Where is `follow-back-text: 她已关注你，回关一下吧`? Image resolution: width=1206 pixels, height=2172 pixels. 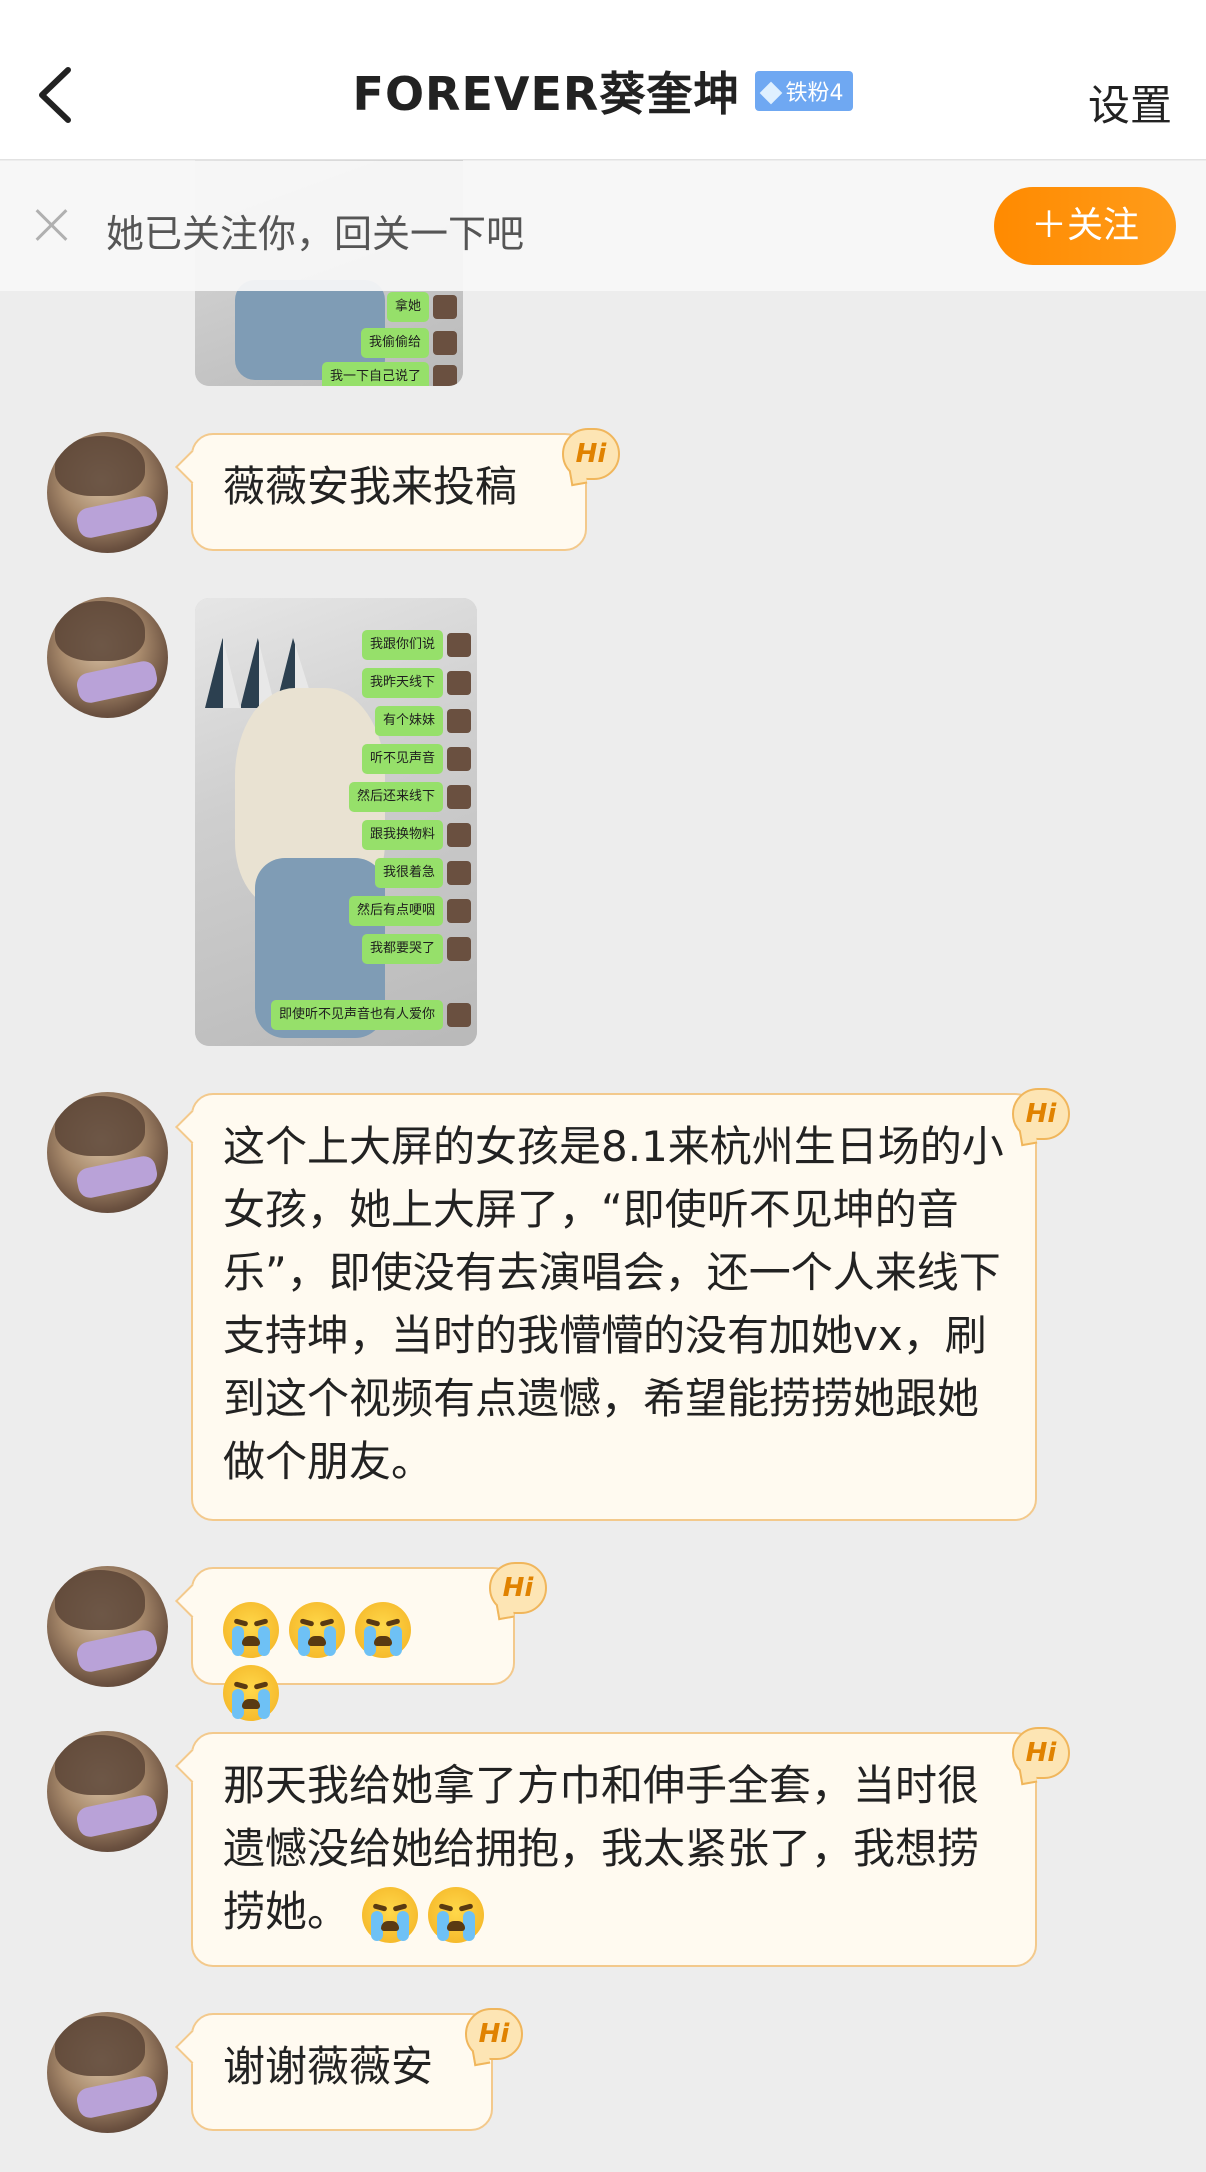 follow-back-text: 她已关注你，回关一下吧 is located at coordinates (315, 234).